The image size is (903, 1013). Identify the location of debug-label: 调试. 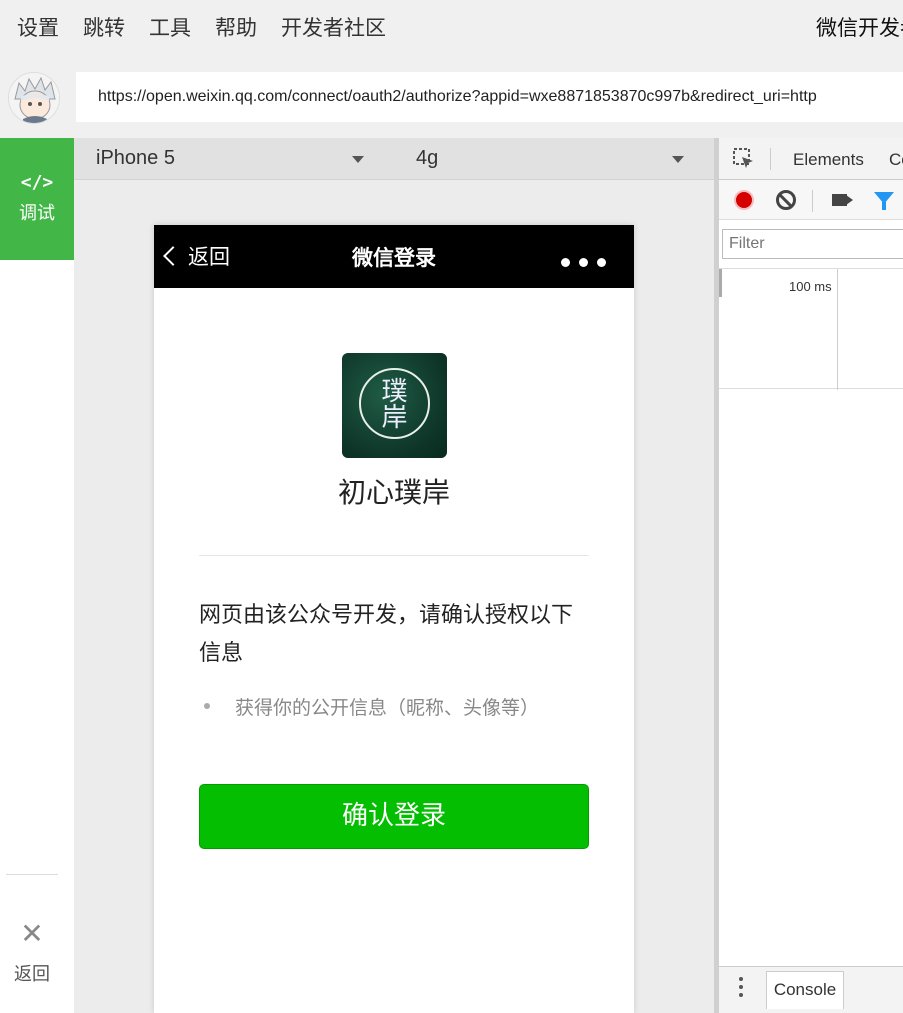
(37, 213).